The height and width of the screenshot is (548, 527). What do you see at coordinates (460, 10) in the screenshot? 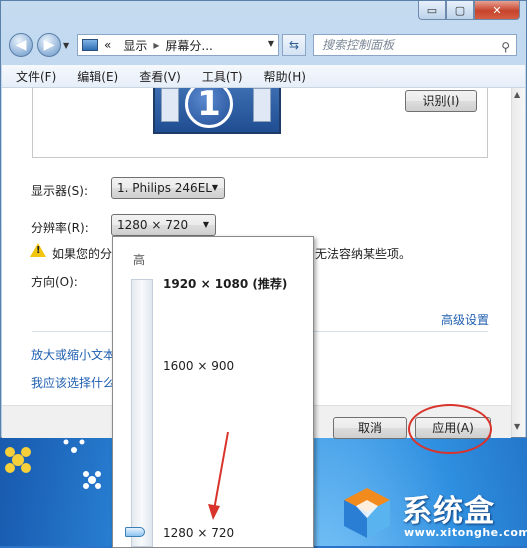
I see `maximize-button: ▢` at bounding box center [460, 10].